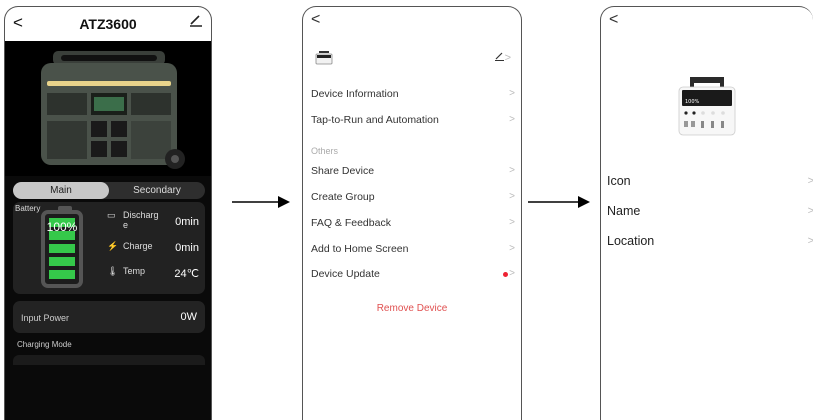  What do you see at coordinates (28, 208) in the screenshot?
I see `battery-label: Battery` at bounding box center [28, 208].